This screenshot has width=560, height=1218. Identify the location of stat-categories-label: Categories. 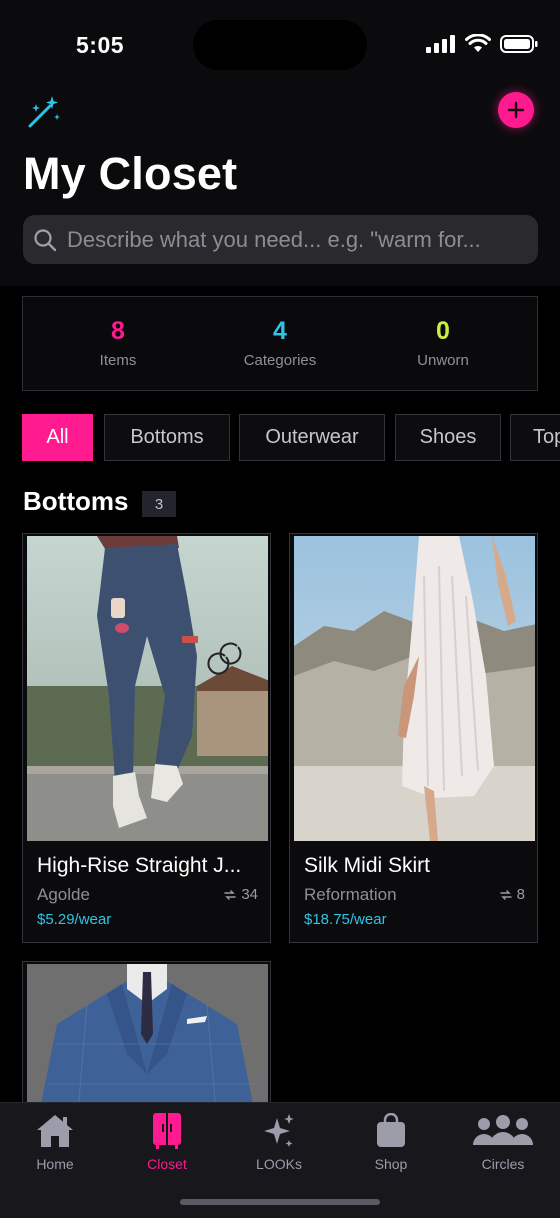
(280, 360).